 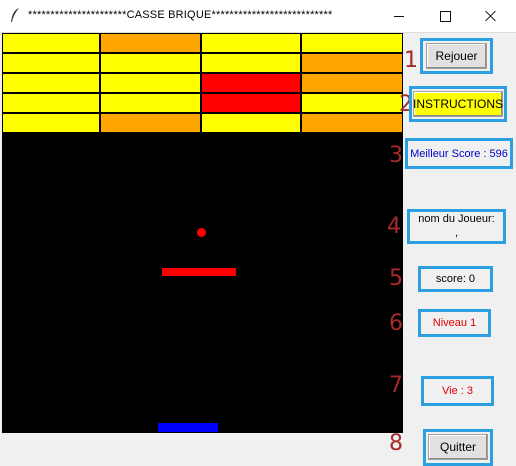 What do you see at coordinates (454, 323) in the screenshot?
I see `level-label: Niveau 1` at bounding box center [454, 323].